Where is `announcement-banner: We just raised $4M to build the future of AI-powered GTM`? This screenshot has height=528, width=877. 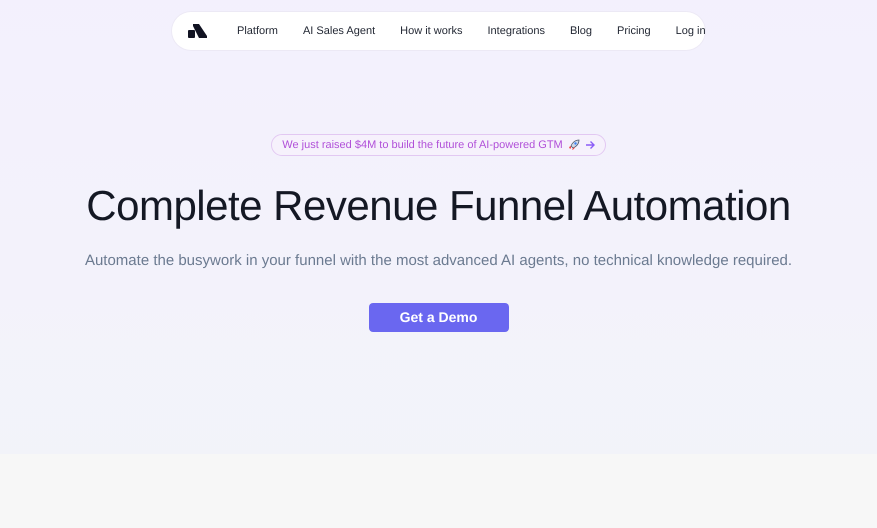 announcement-banner: We just raised $4M to build the future of AI-powered GTM is located at coordinates (438, 145).